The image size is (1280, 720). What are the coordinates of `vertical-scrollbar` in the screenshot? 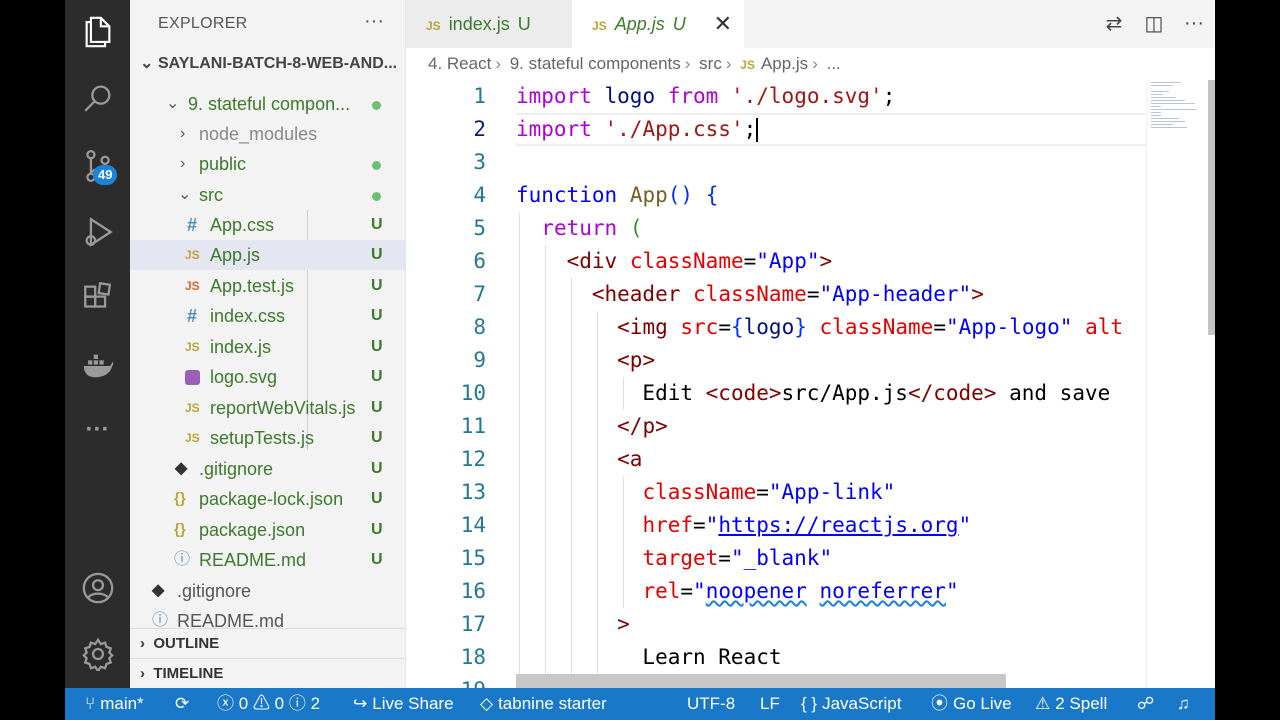 It's located at (1211, 207).